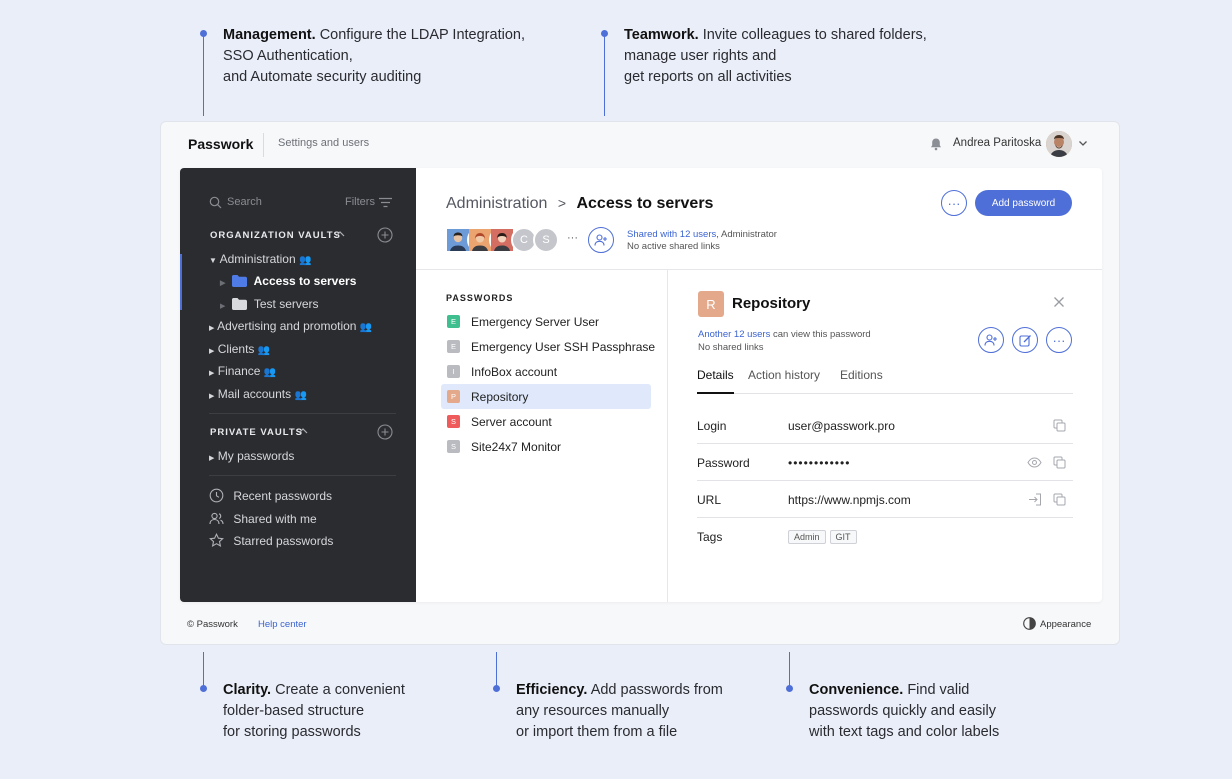 This screenshot has height=779, width=1232. What do you see at coordinates (784, 375) in the screenshot?
I see `tab-action-history: Action history` at bounding box center [784, 375].